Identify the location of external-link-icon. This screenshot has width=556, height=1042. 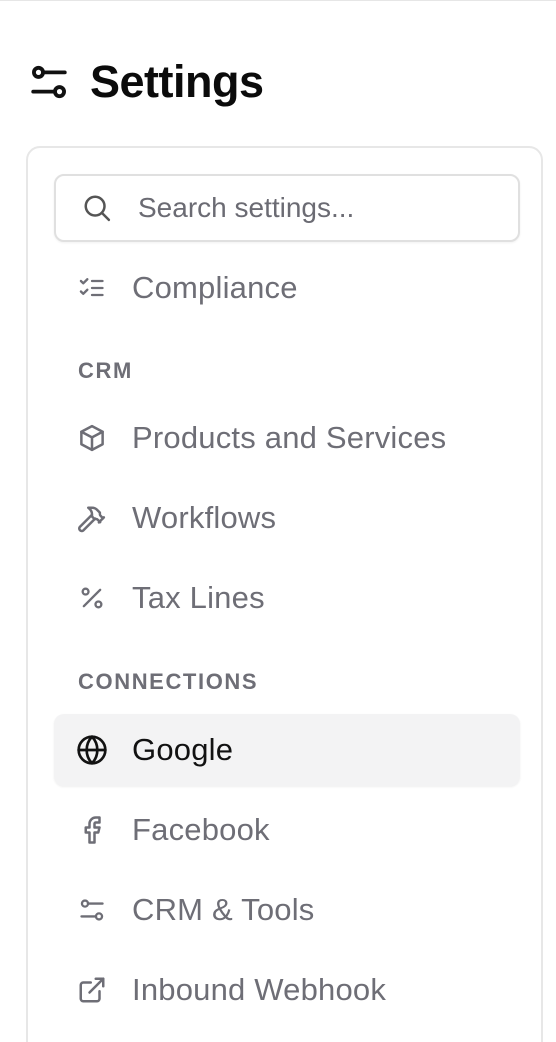
(92, 990).